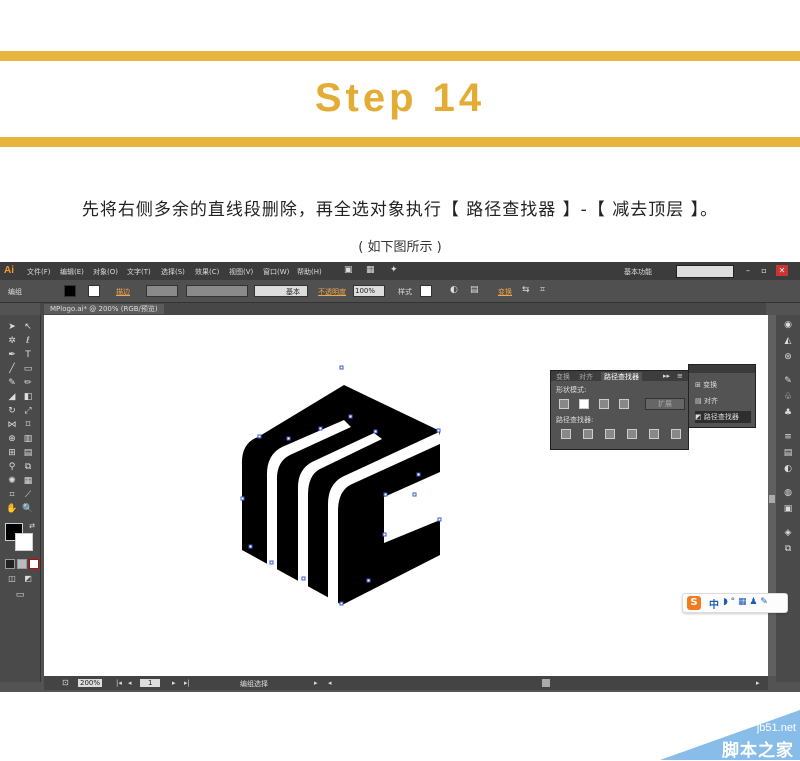  I want to click on minus-back-button, so click(676, 434).